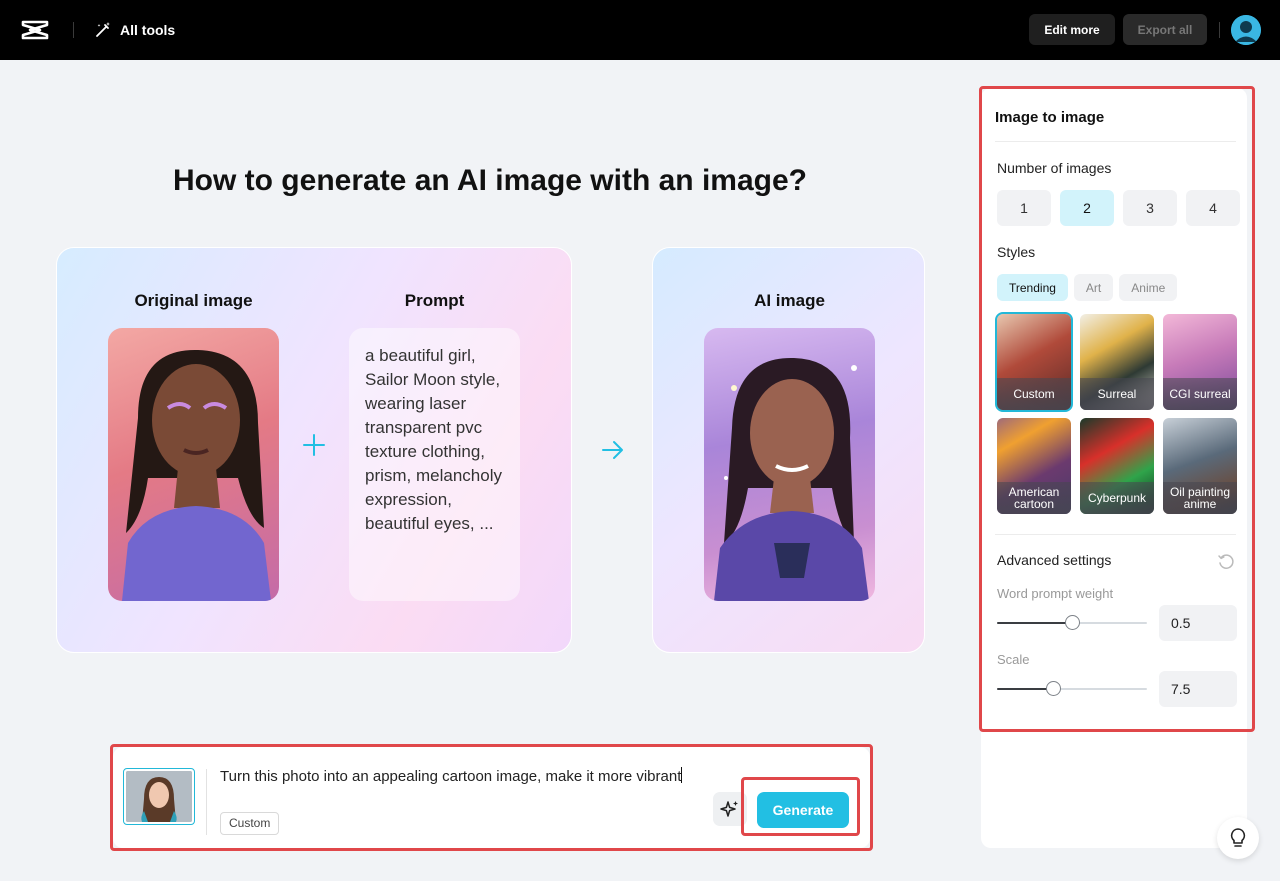 The image size is (1280, 881). Describe the element at coordinates (1034, 466) in the screenshot. I see `style-tile-american-cartoon: American cartoon` at that location.